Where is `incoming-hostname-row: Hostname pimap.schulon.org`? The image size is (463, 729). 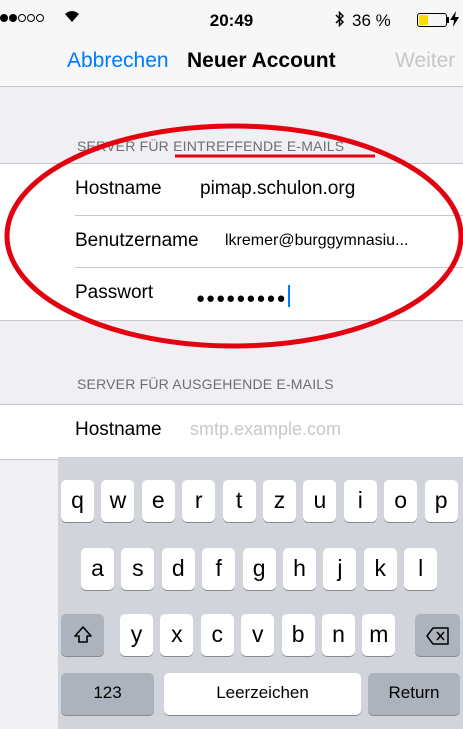 incoming-hostname-row: Hostname pimap.schulon.org is located at coordinates (231, 190).